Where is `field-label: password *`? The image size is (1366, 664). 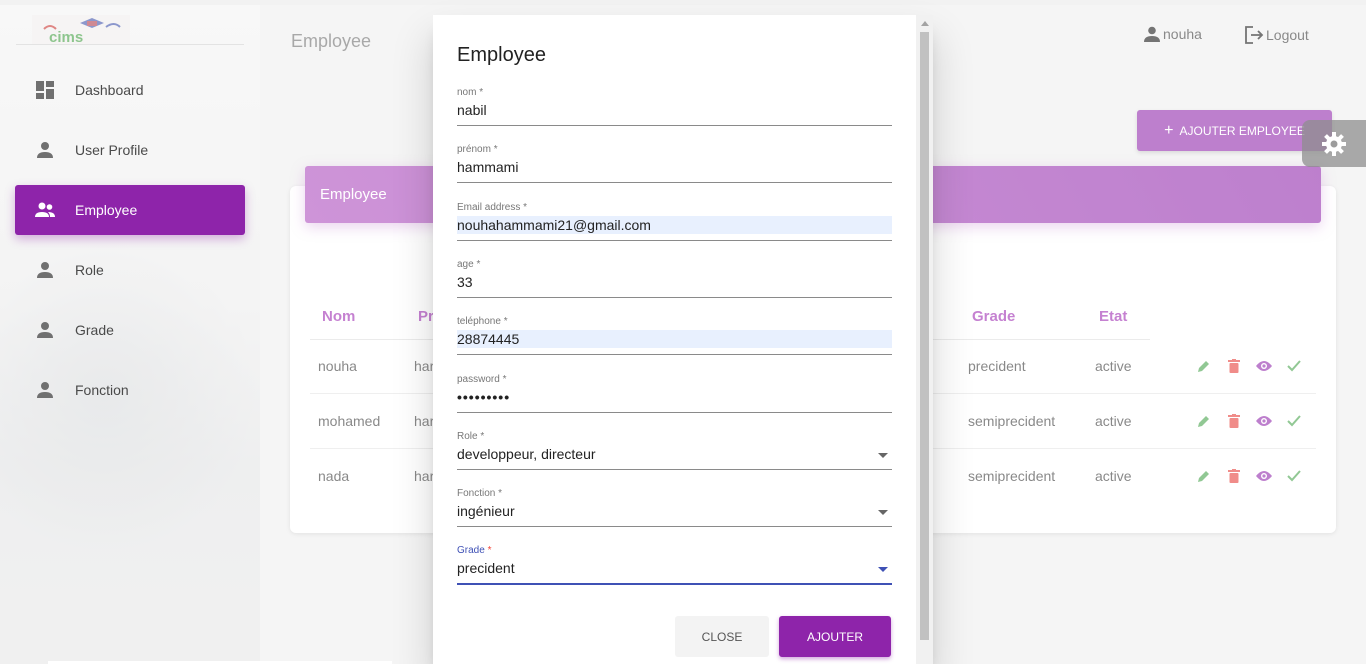
field-label: password * is located at coordinates (482, 379).